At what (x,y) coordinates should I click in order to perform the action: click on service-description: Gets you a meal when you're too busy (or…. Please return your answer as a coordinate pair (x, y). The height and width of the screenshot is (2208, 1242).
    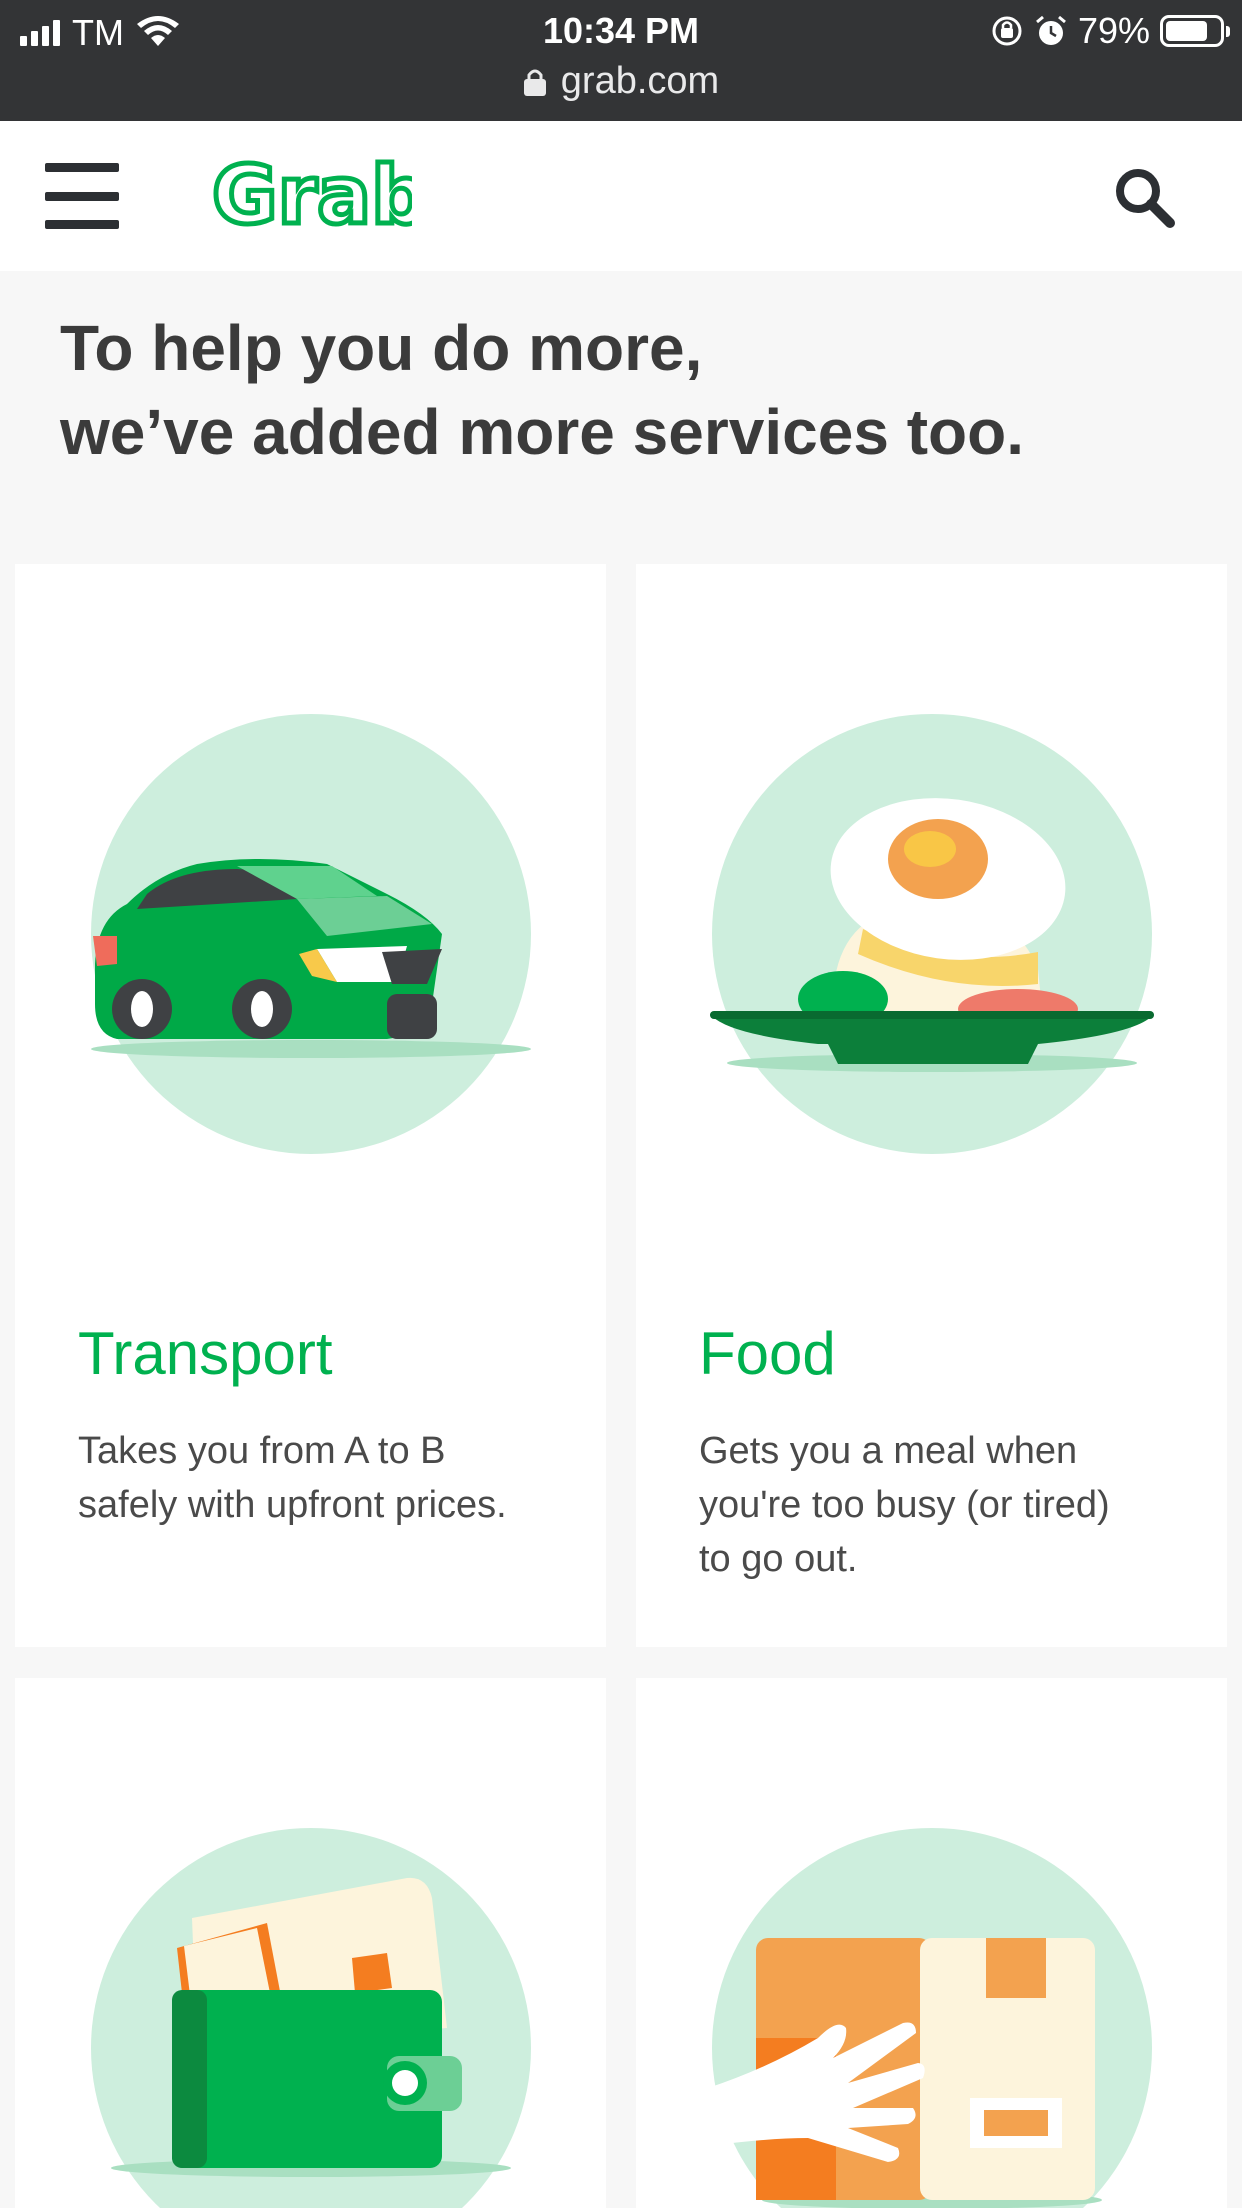
    Looking at the image, I should click on (904, 1505).